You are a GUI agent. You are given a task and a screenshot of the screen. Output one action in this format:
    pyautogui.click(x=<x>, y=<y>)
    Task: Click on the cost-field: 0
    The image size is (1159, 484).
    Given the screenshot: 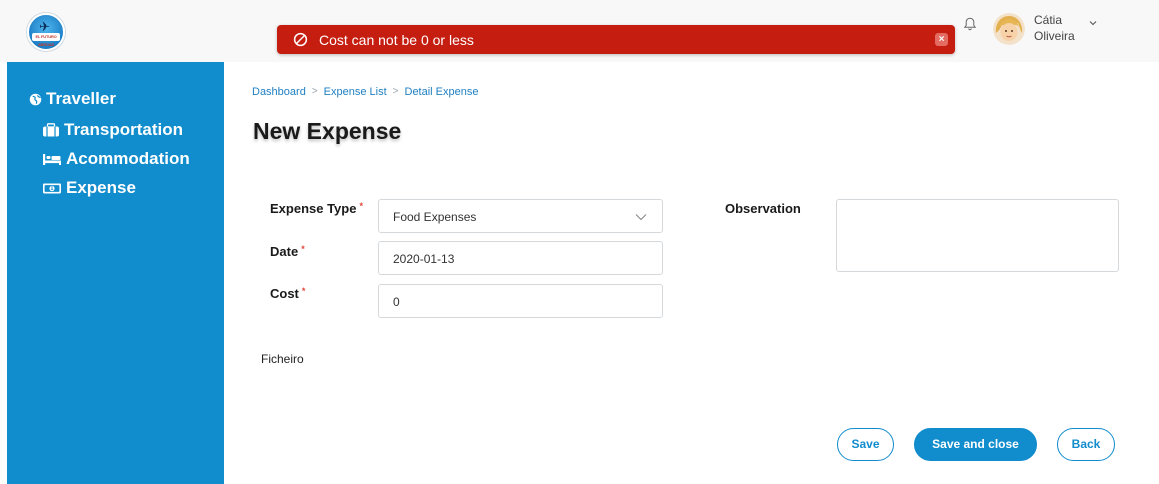 What is the action you would take?
    pyautogui.click(x=520, y=301)
    